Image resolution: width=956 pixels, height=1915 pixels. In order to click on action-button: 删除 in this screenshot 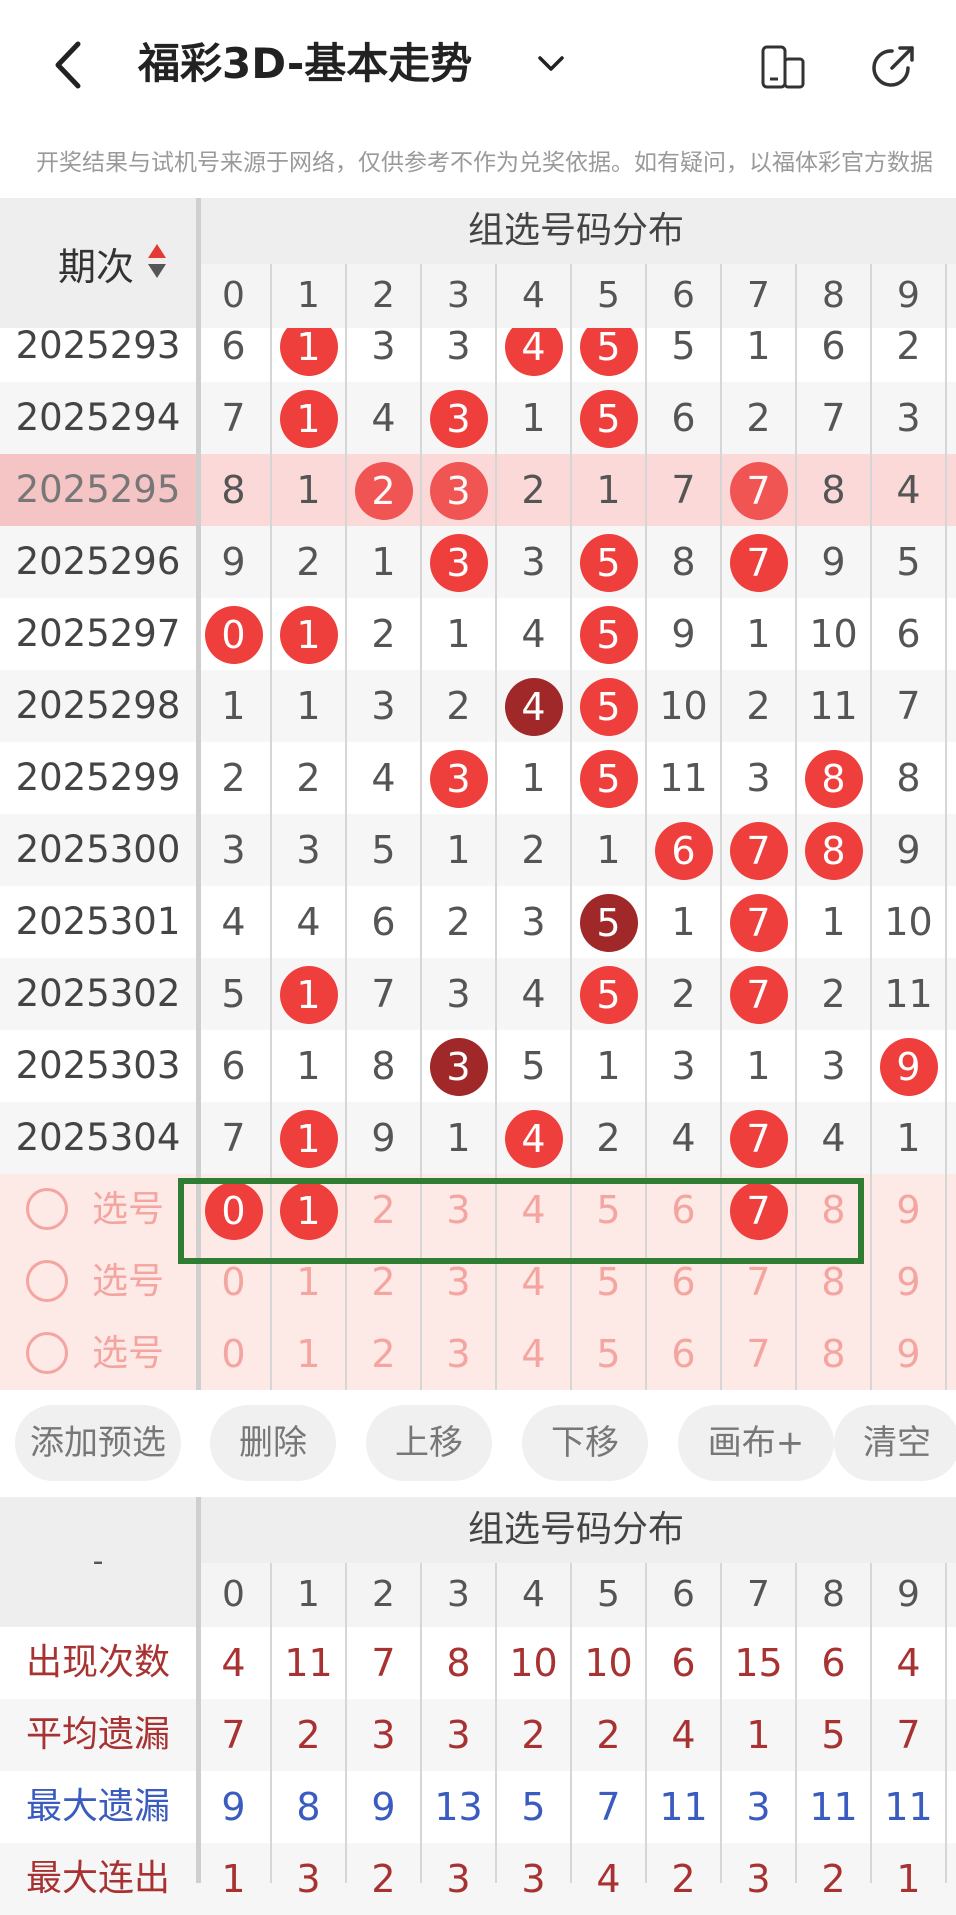, I will do `click(273, 1443)`.